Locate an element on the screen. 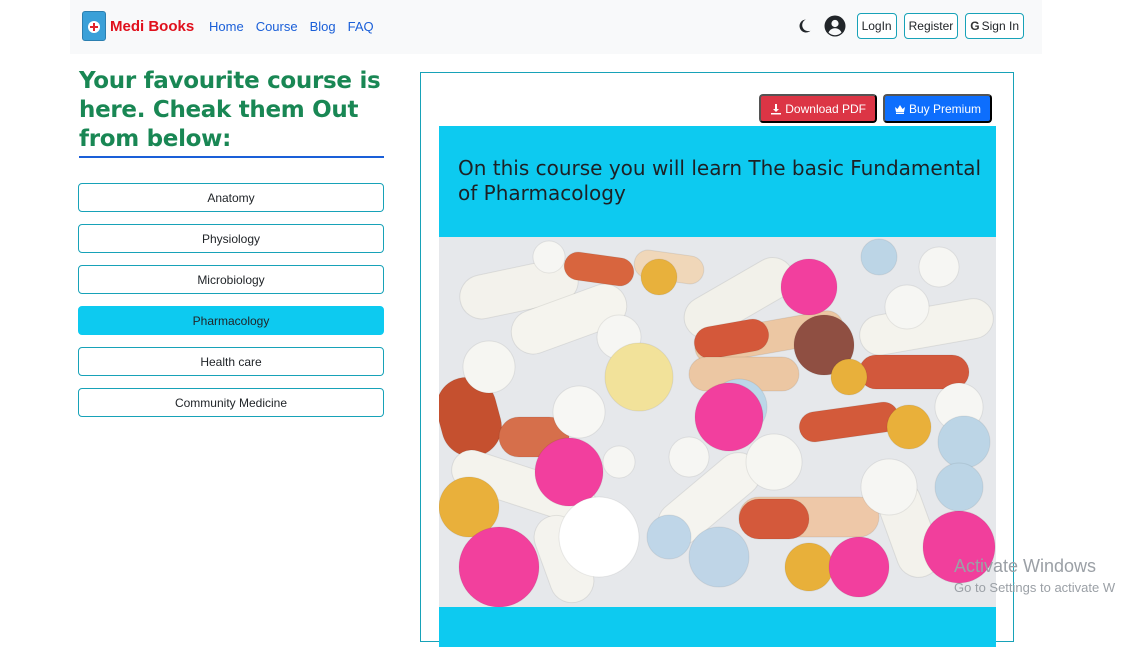 Image resolution: width=1140 pixels, height=647 pixels. nav-home-link: Home is located at coordinates (226, 26).